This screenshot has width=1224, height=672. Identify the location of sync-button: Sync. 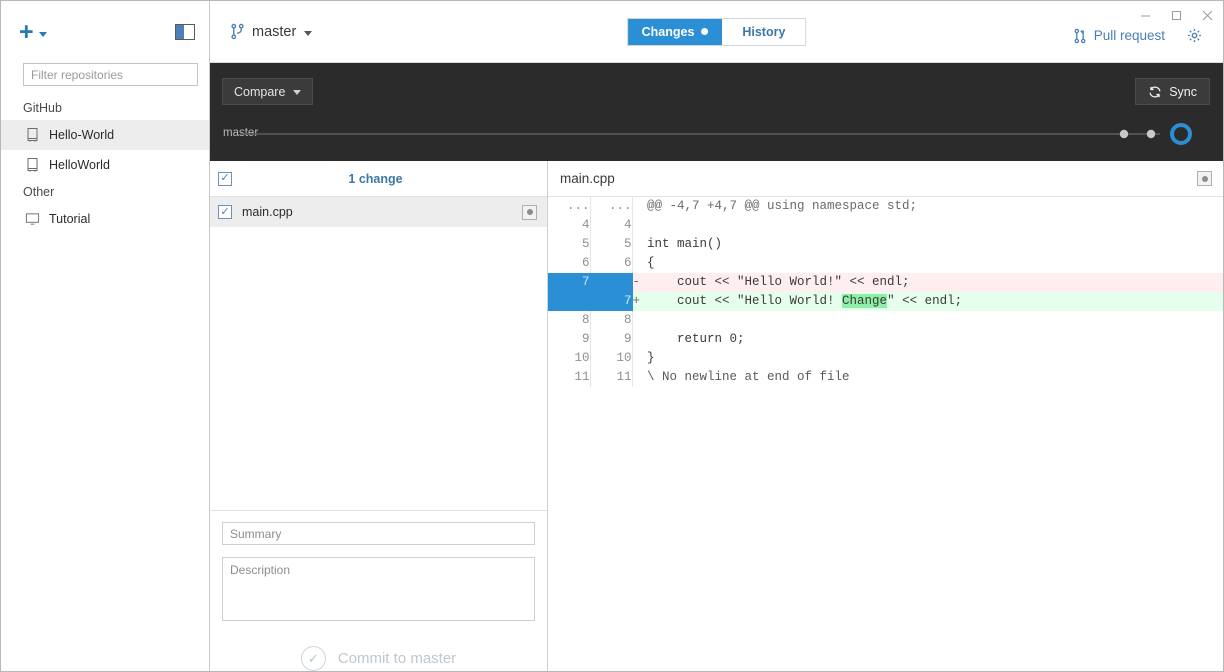
(1172, 91).